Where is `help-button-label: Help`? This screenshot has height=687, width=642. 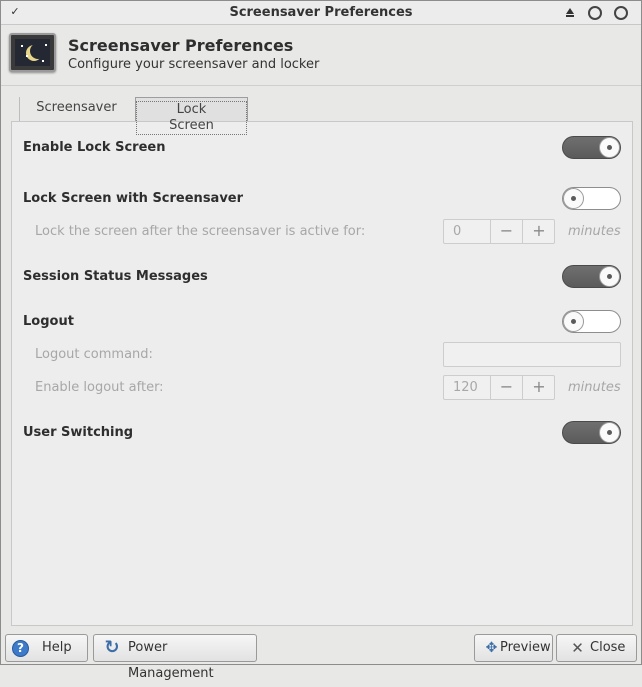 help-button-label: Help is located at coordinates (57, 647).